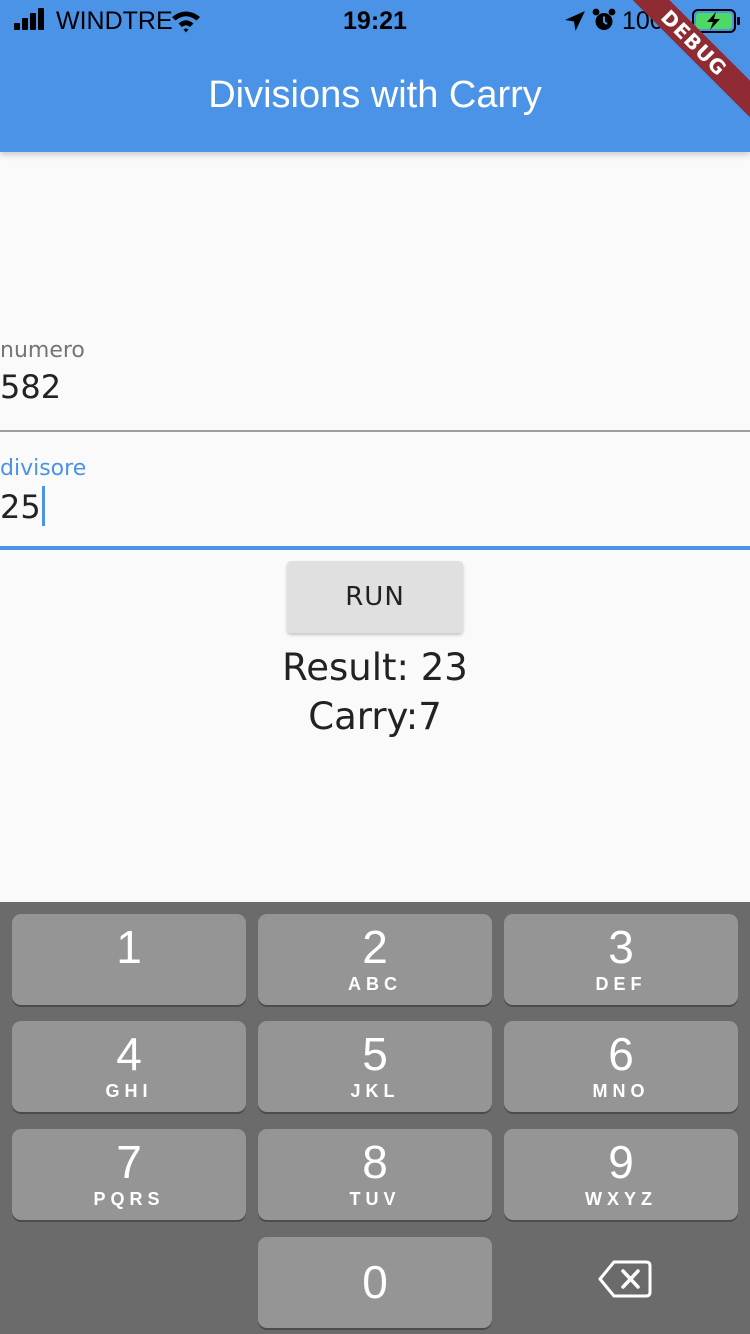 The width and height of the screenshot is (750, 1334). I want to click on key-digit: 0, so click(375, 1282).